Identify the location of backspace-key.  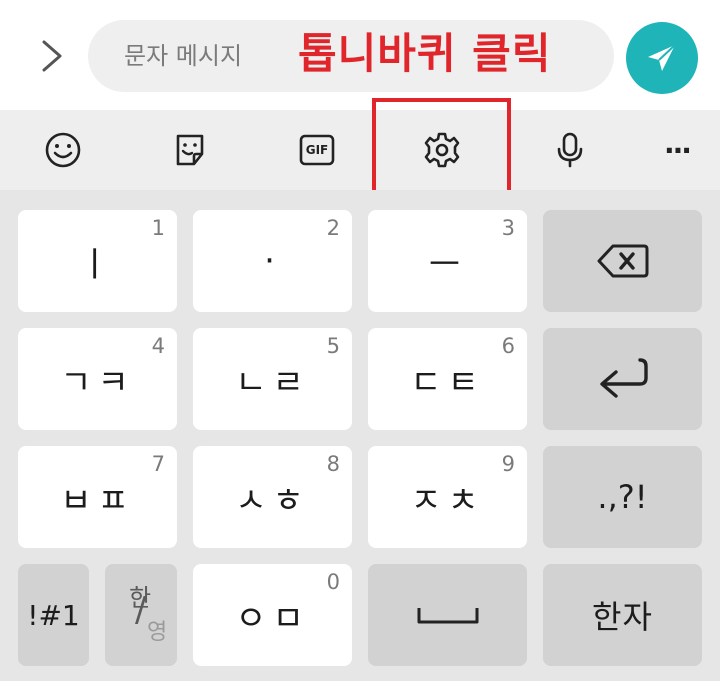
(622, 261).